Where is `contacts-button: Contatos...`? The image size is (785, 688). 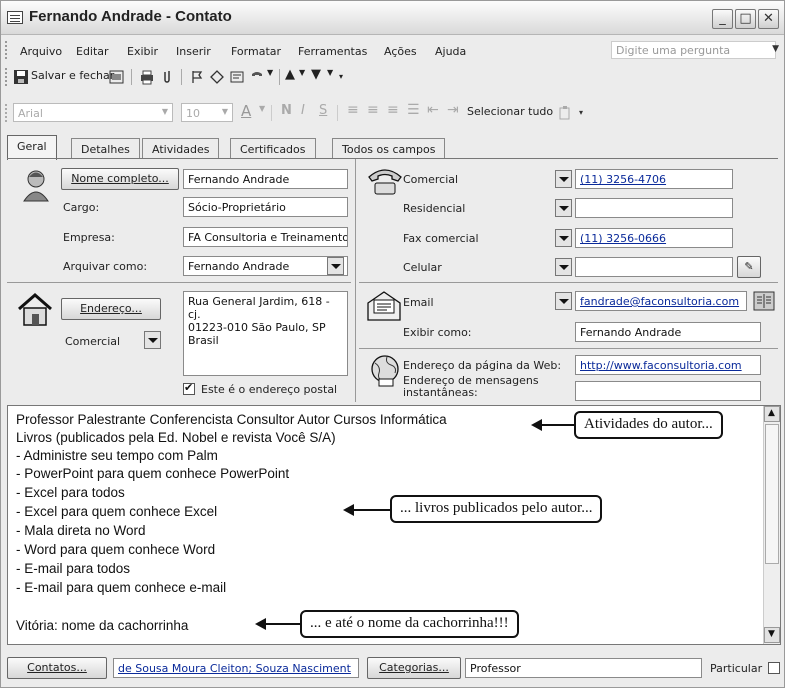
contacts-button: Contatos... is located at coordinates (57, 668).